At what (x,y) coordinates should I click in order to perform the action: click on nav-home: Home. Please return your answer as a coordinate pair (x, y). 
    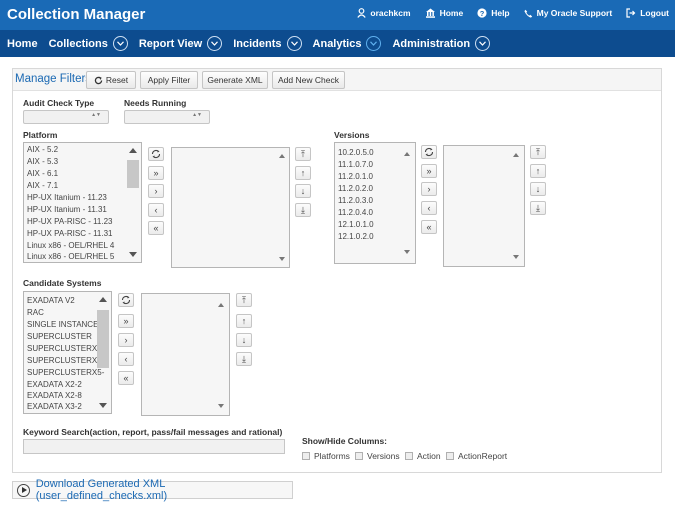
    Looking at the image, I should click on (22, 44).